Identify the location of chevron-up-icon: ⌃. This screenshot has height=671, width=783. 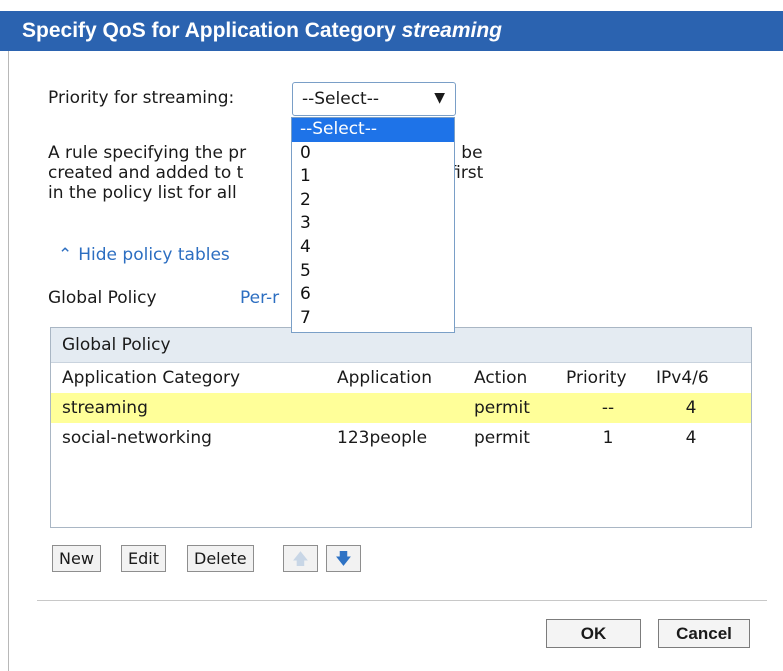
(65, 255).